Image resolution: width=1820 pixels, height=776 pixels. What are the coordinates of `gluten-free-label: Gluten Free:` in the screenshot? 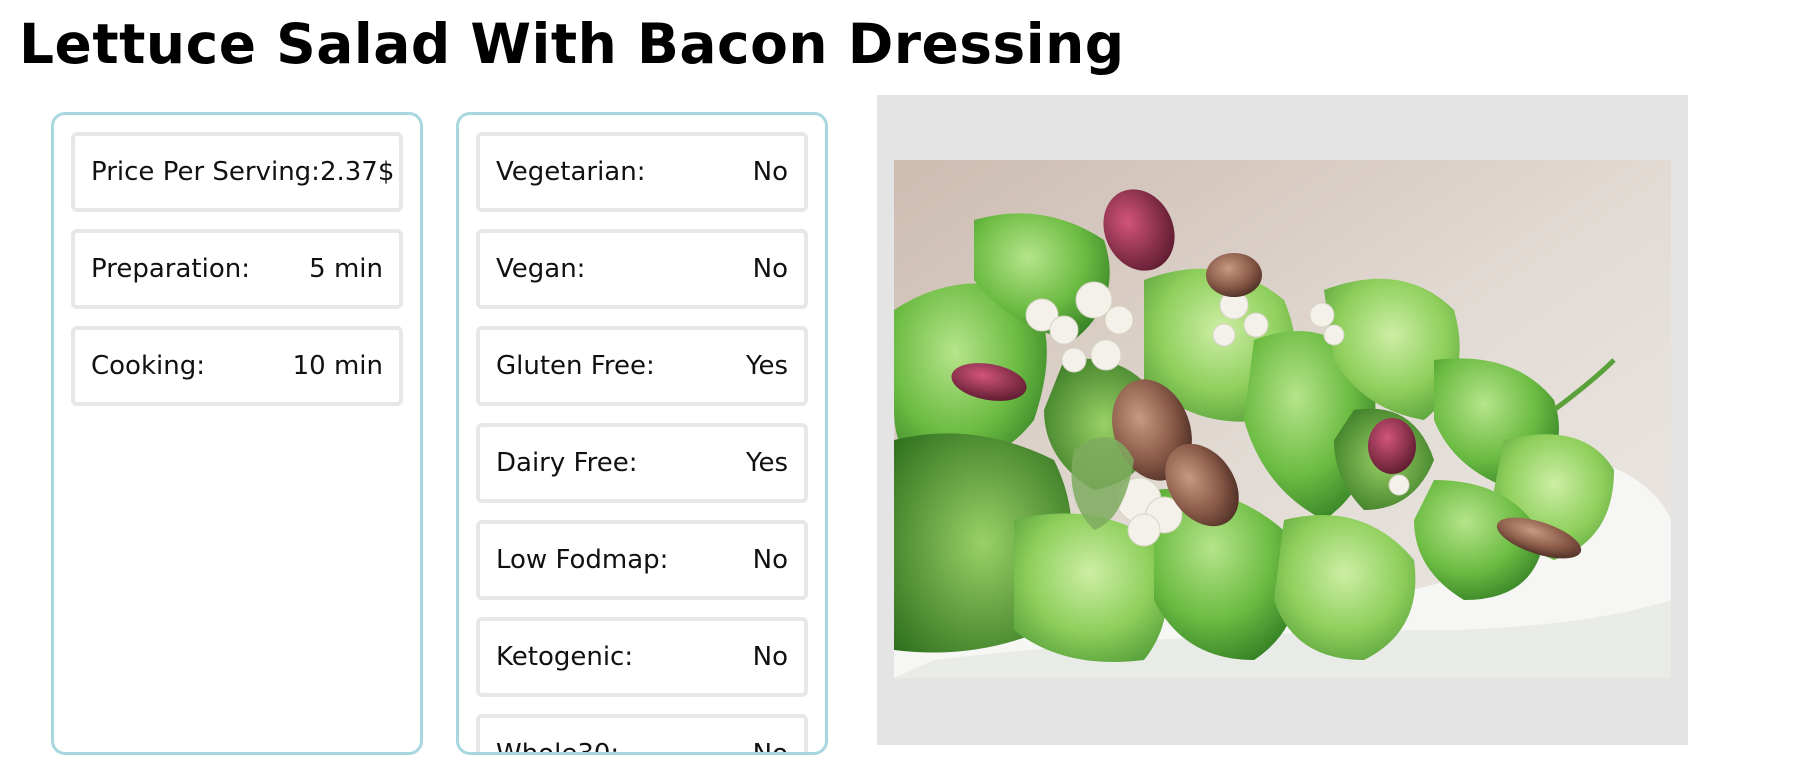 It's located at (575, 366).